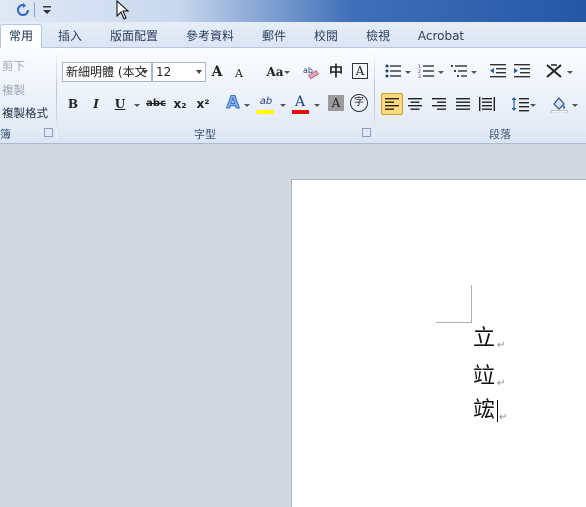  Describe the element at coordinates (312, 72) in the screenshot. I see `clear-formatting-icon: ab` at that location.